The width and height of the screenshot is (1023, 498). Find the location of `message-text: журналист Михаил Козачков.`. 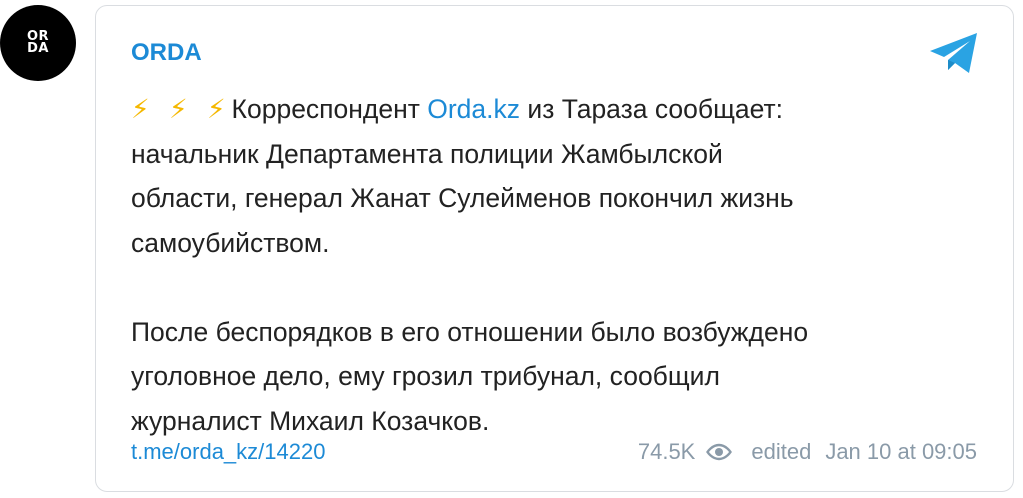

message-text: журналист Михаил Козачков. is located at coordinates (310, 420).